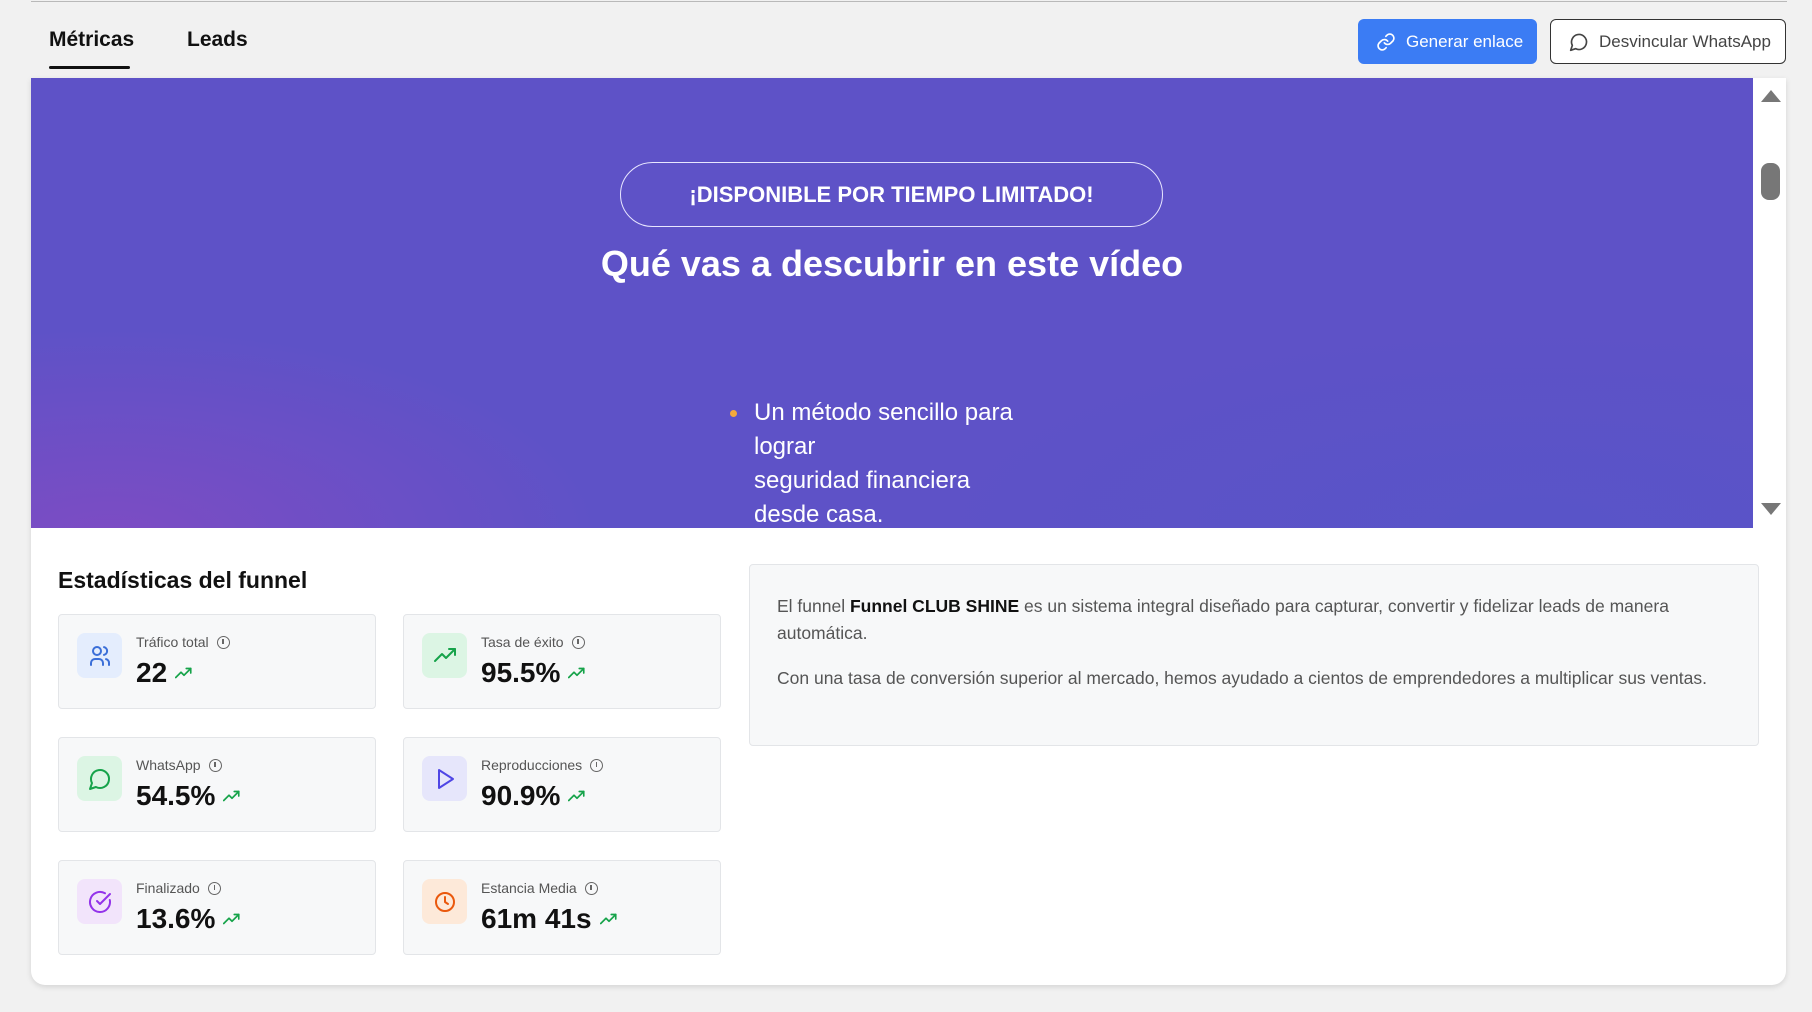 Image resolution: width=1812 pixels, height=1012 pixels. I want to click on stat-value: 90.9%, so click(533, 796).